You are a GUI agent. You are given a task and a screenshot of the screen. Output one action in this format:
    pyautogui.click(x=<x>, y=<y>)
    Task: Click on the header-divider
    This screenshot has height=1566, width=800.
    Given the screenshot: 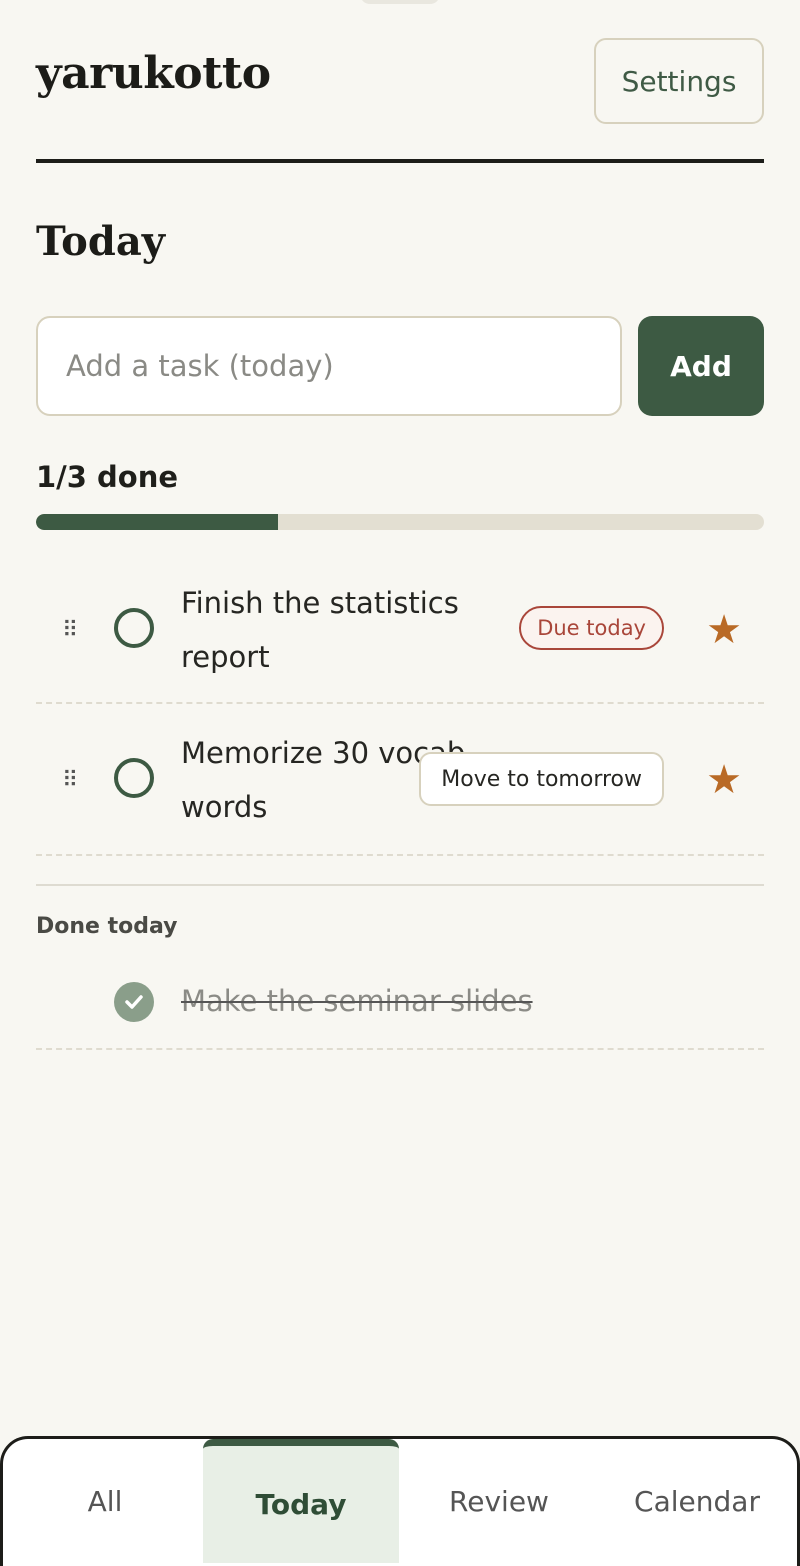 What is the action you would take?
    pyautogui.click(x=400, y=161)
    